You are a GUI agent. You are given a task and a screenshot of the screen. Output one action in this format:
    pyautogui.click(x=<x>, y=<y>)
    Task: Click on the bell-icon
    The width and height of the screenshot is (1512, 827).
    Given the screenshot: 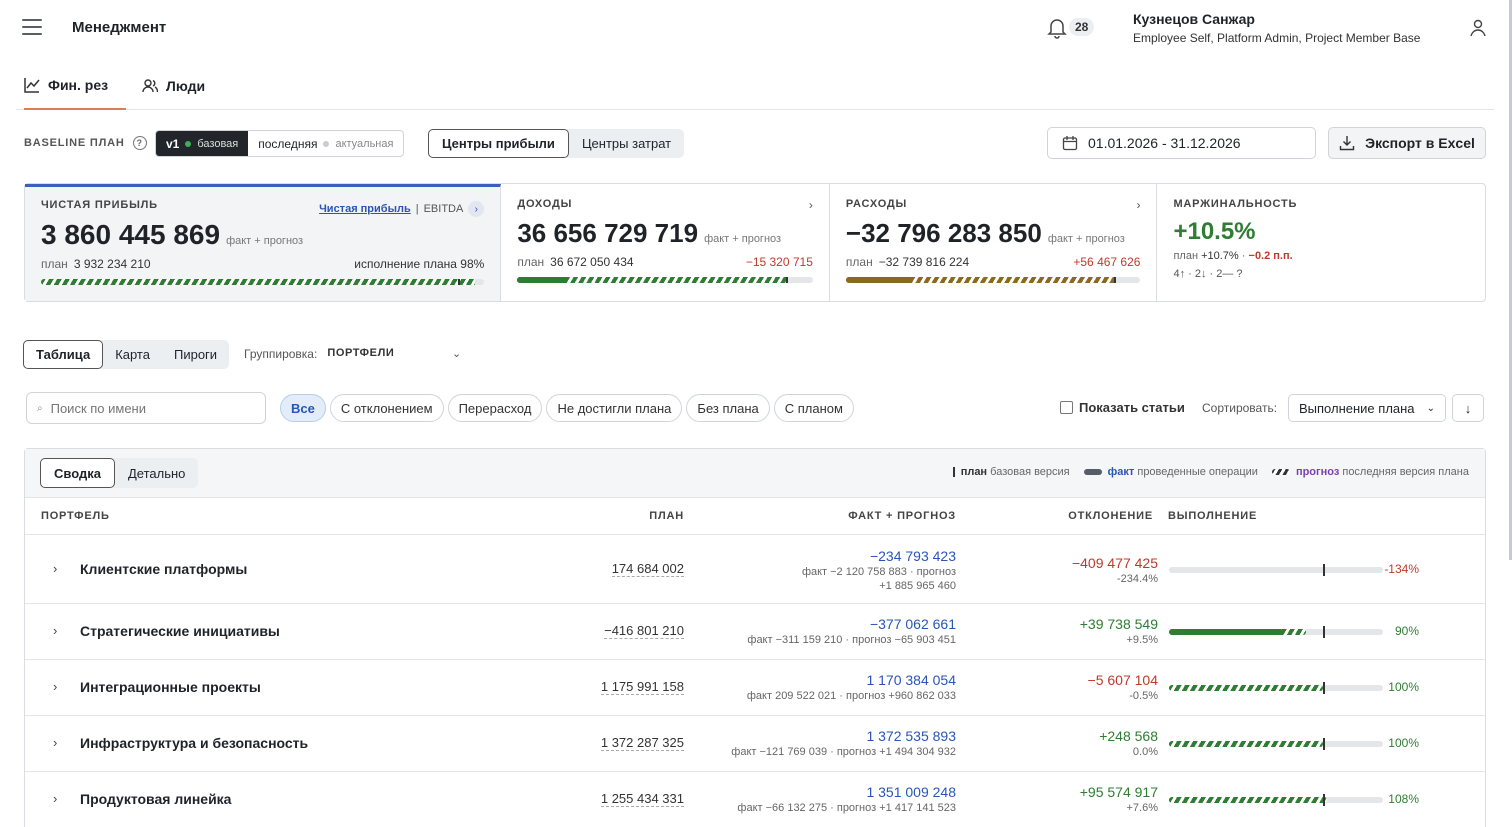 What is the action you would take?
    pyautogui.click(x=1057, y=28)
    